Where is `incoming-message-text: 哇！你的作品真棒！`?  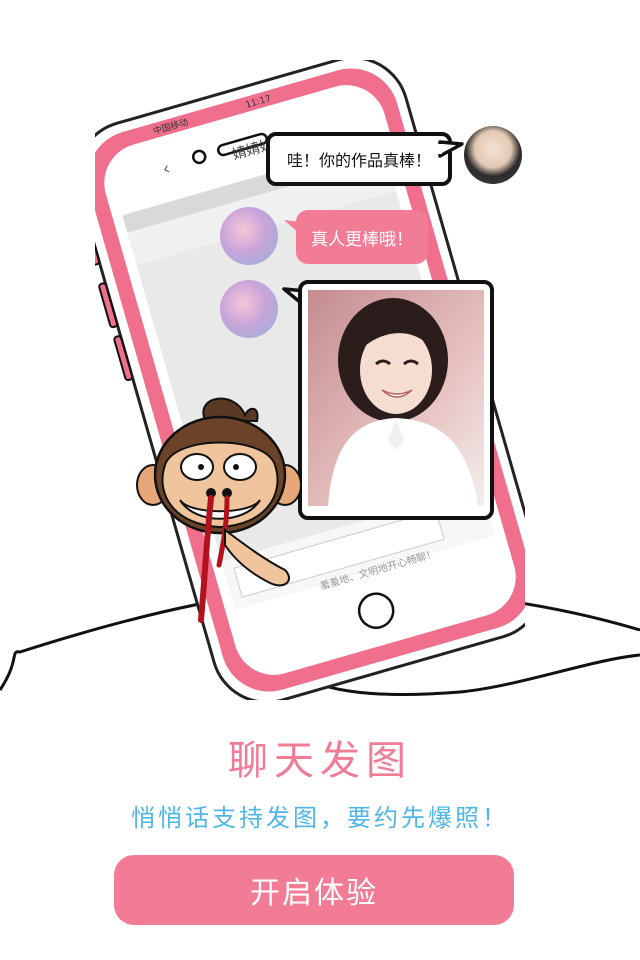 incoming-message-text: 哇！你的作品真棒！ is located at coordinates (358, 160).